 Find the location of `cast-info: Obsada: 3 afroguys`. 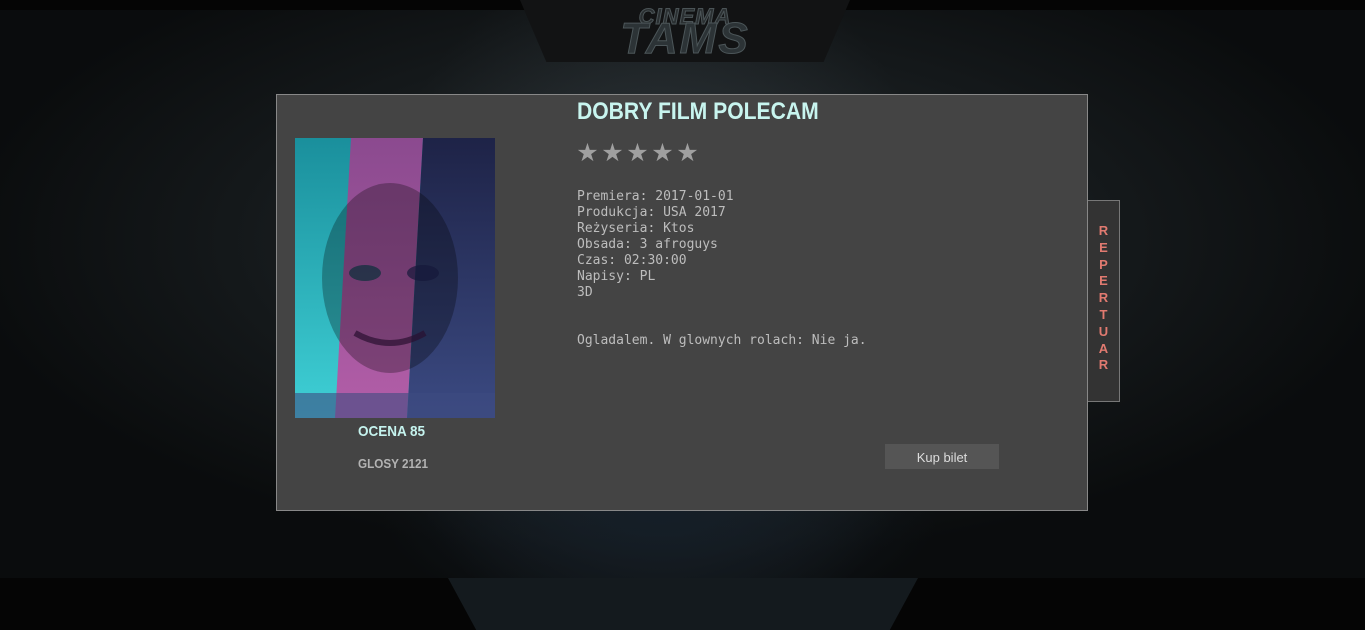

cast-info: Obsada: 3 afroguys is located at coordinates (647, 244).